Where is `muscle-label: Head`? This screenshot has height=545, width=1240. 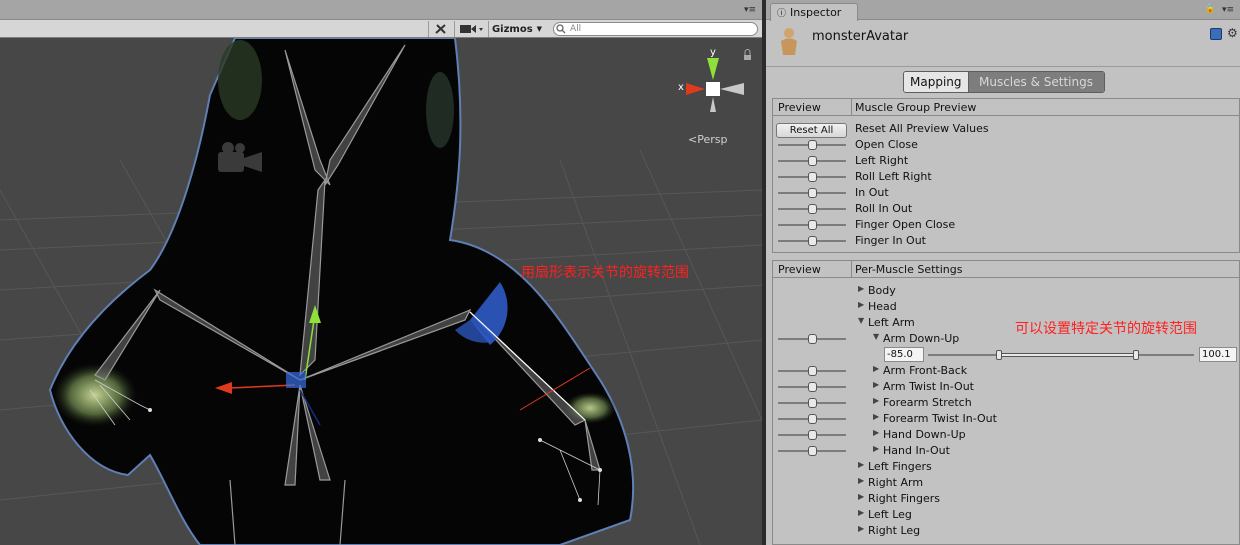
muscle-label: Head is located at coordinates (882, 306).